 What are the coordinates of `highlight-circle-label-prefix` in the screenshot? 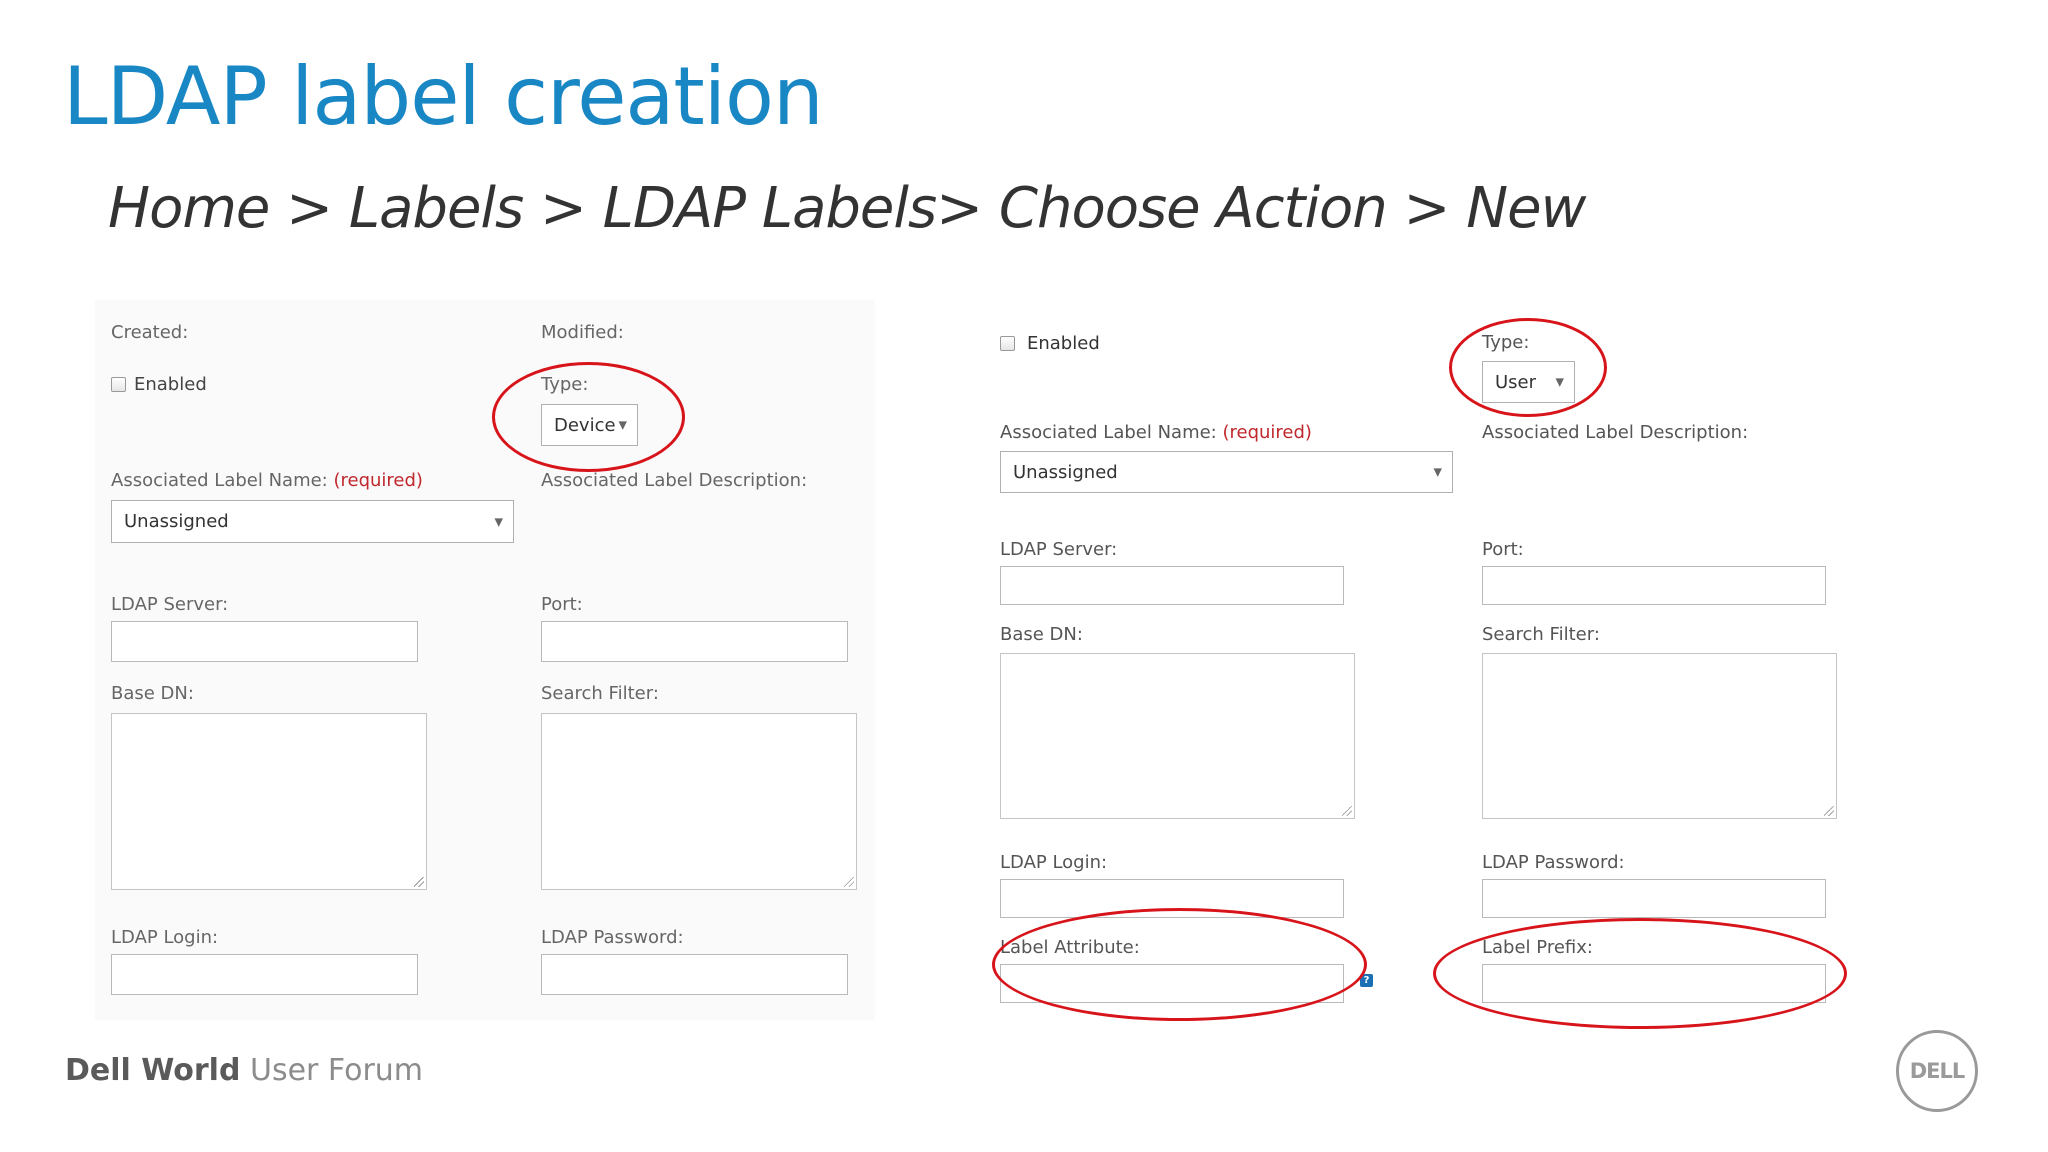 It's located at (1640, 973).